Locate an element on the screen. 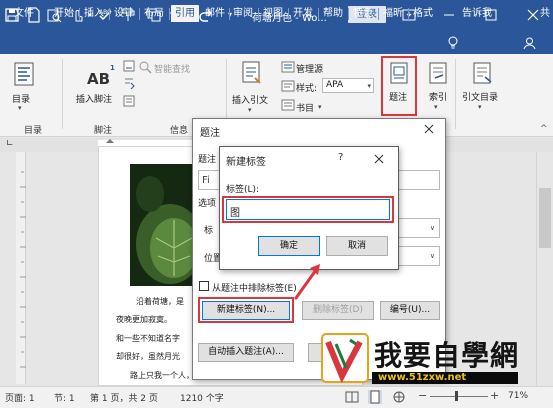 This screenshot has height=408, width=553. tab-home: 开始 is located at coordinates (64, 13).